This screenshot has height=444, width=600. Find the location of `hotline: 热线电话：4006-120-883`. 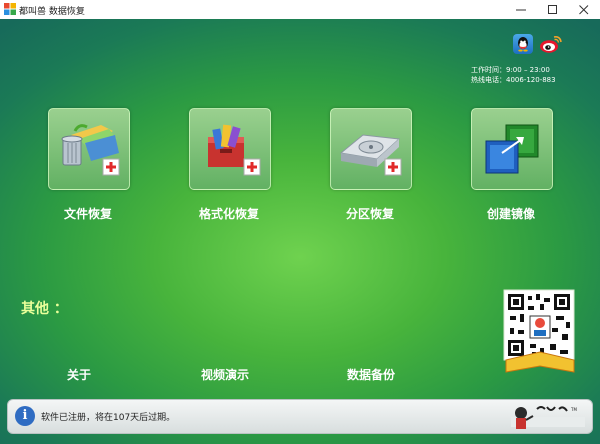

hotline: 热线电话：4006-120-883 is located at coordinates (513, 80).